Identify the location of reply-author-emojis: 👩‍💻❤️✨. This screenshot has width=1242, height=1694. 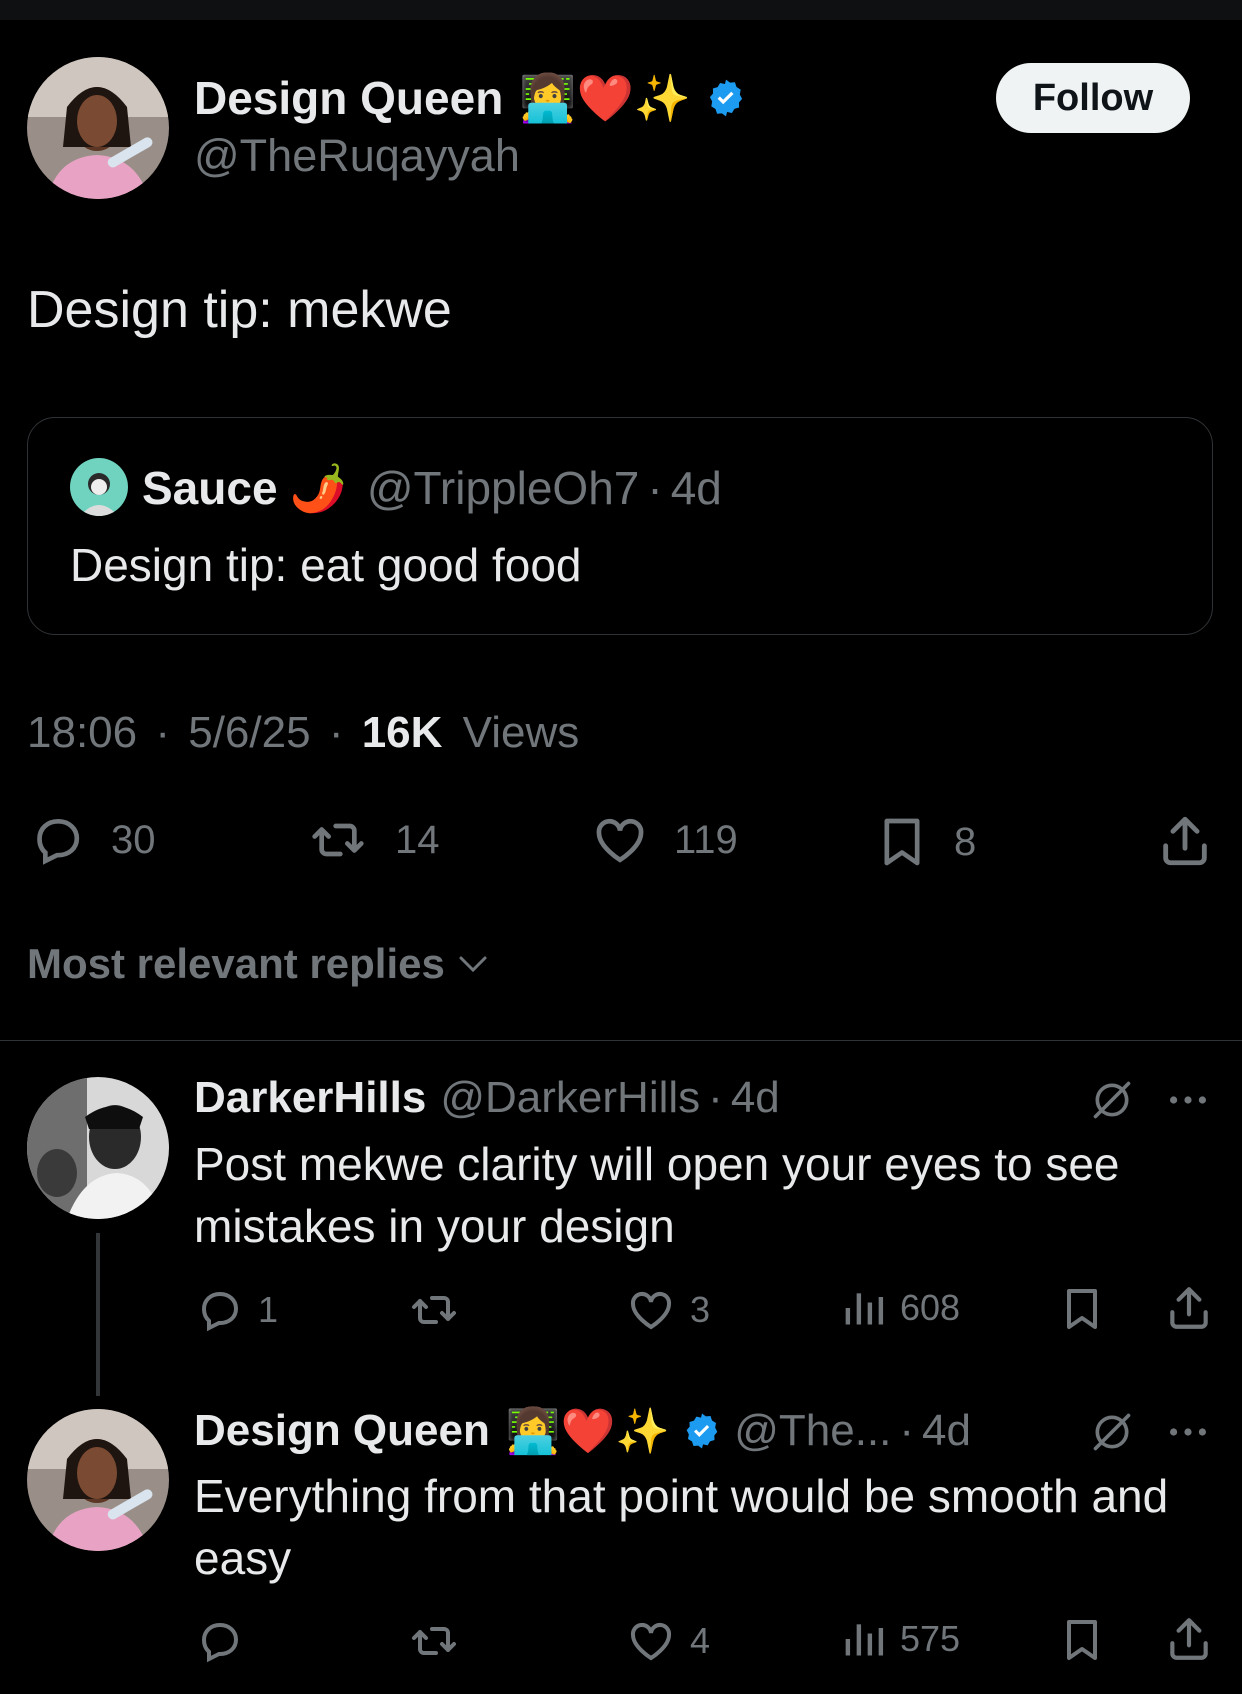
(588, 1431).